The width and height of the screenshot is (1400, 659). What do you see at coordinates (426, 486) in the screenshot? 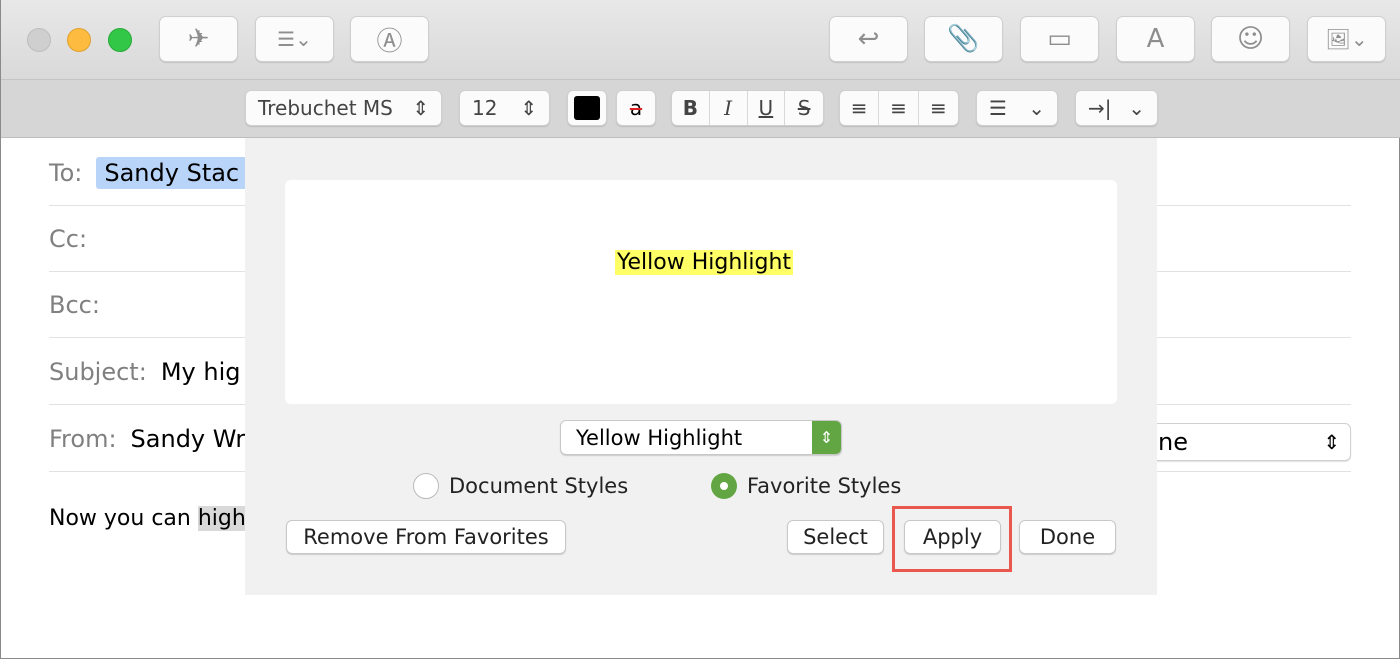
I see `radio-unchecked-icon` at bounding box center [426, 486].